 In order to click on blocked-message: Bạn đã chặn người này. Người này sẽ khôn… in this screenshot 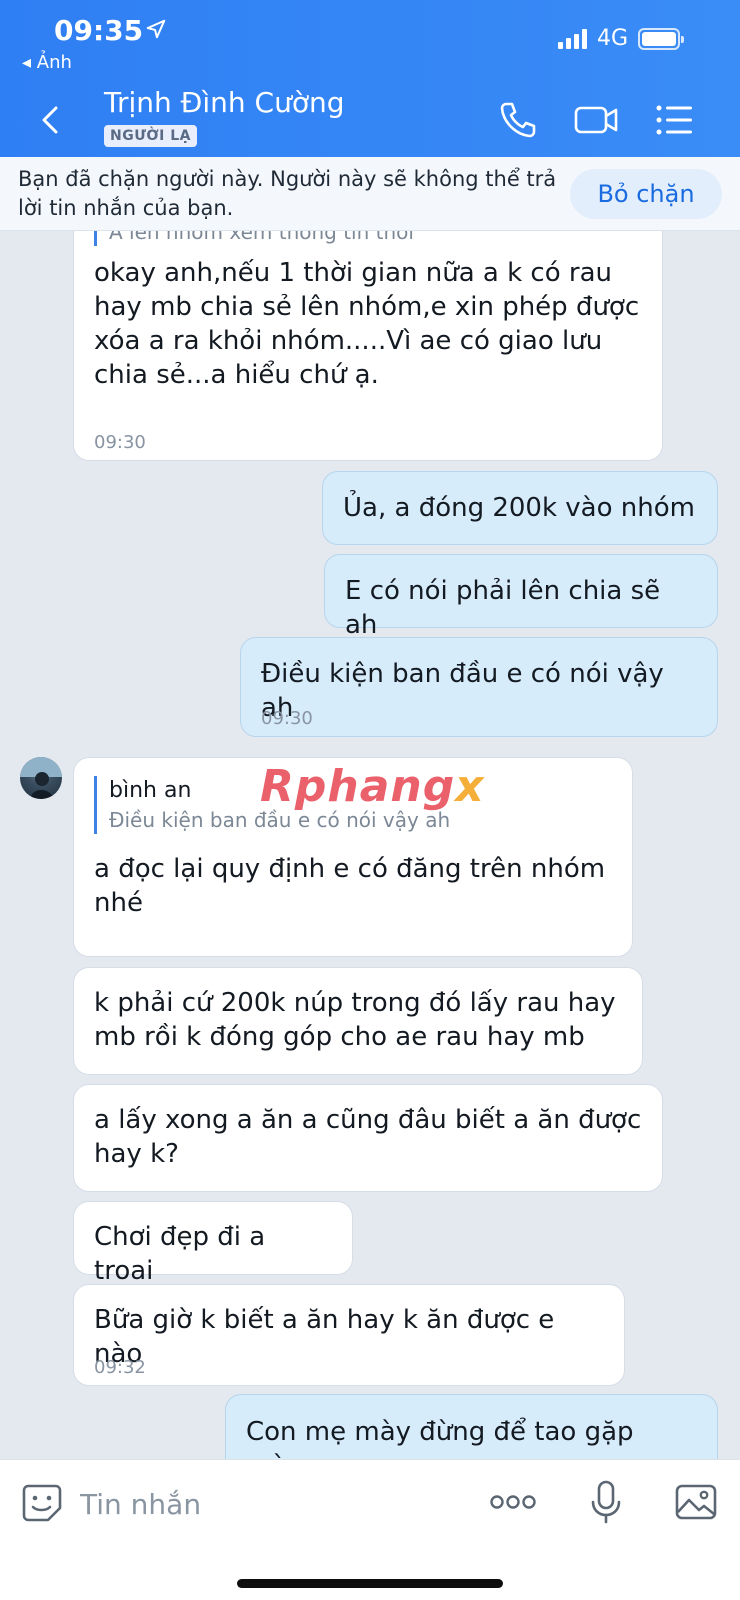, I will do `click(287, 193)`.